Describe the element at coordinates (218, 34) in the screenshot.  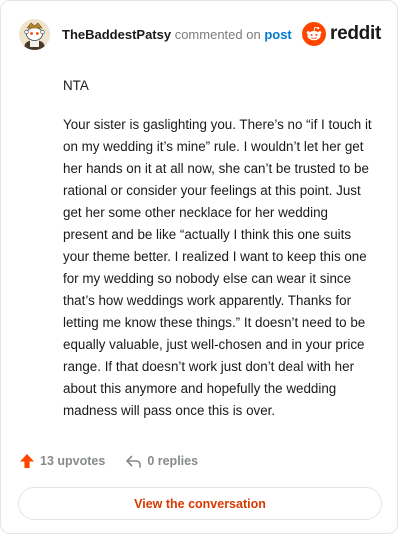
I see `commented-on-text: commented on` at that location.